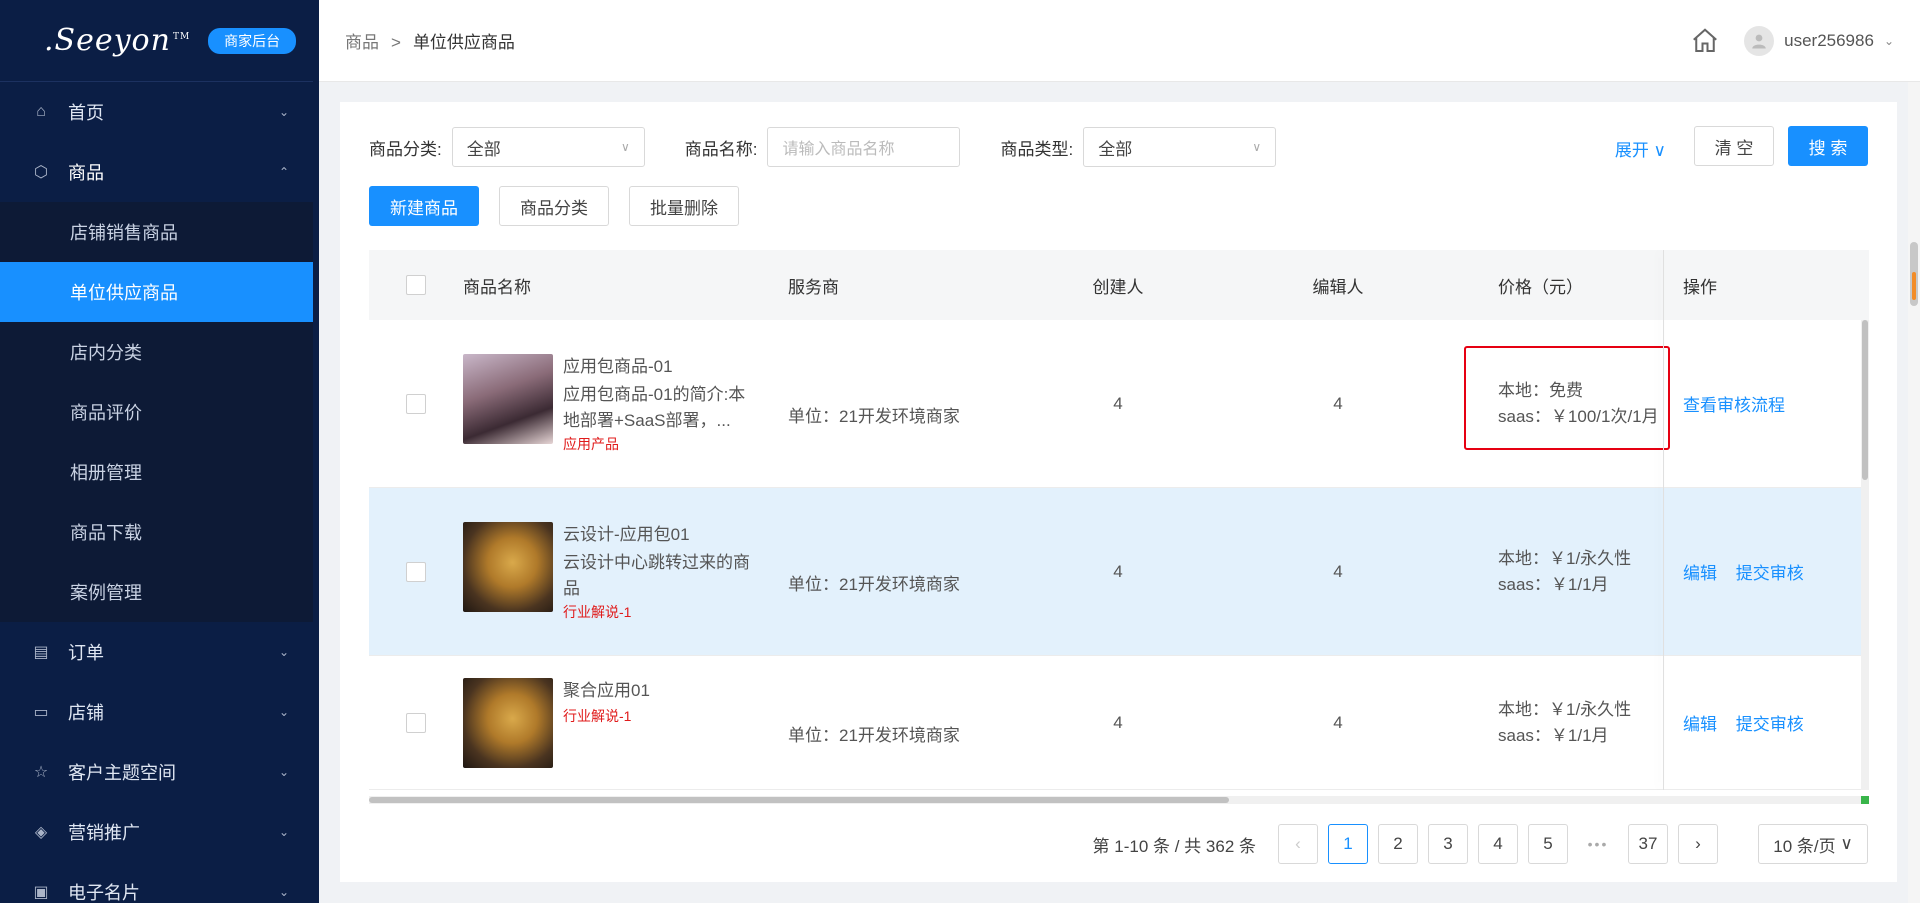 The height and width of the screenshot is (903, 1920). Describe the element at coordinates (497, 287) in the screenshot. I see `column-header: 商品名称` at that location.